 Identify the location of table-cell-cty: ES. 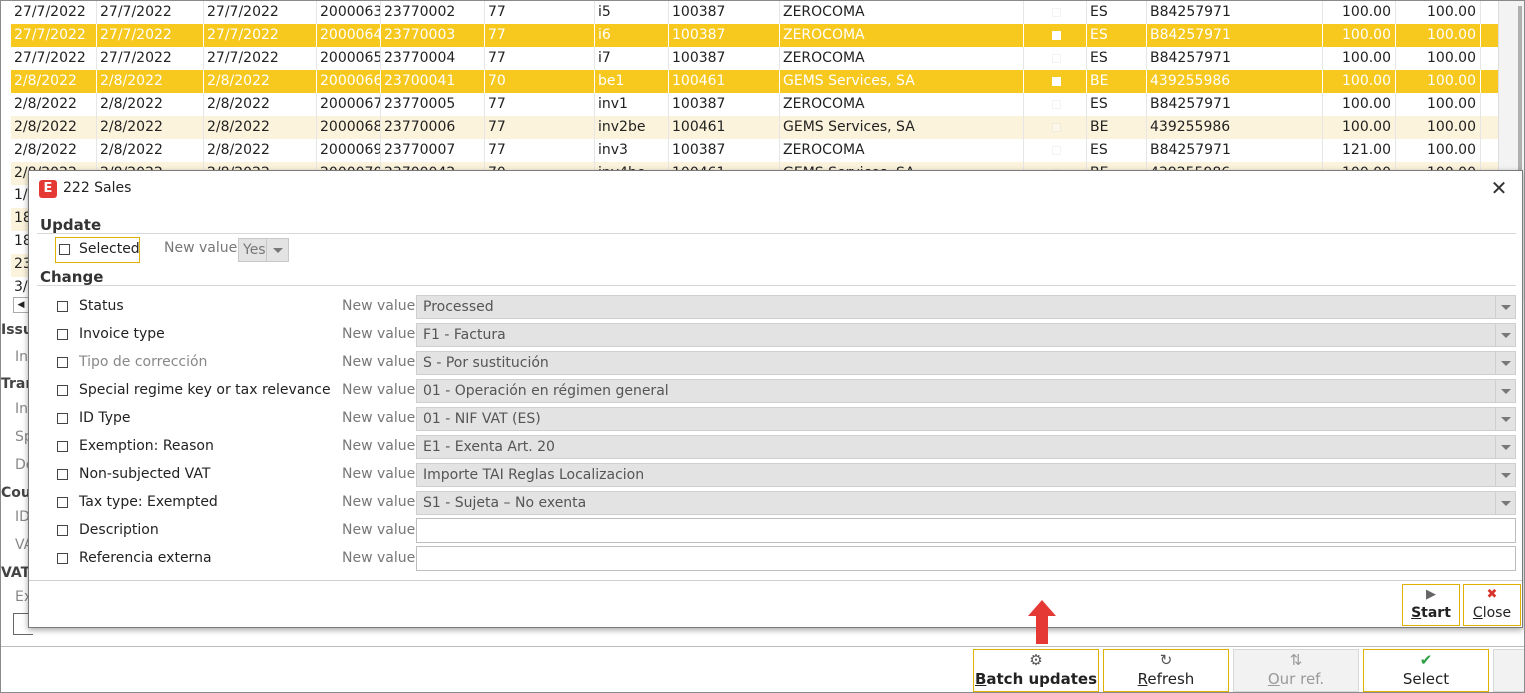
(1117, 35).